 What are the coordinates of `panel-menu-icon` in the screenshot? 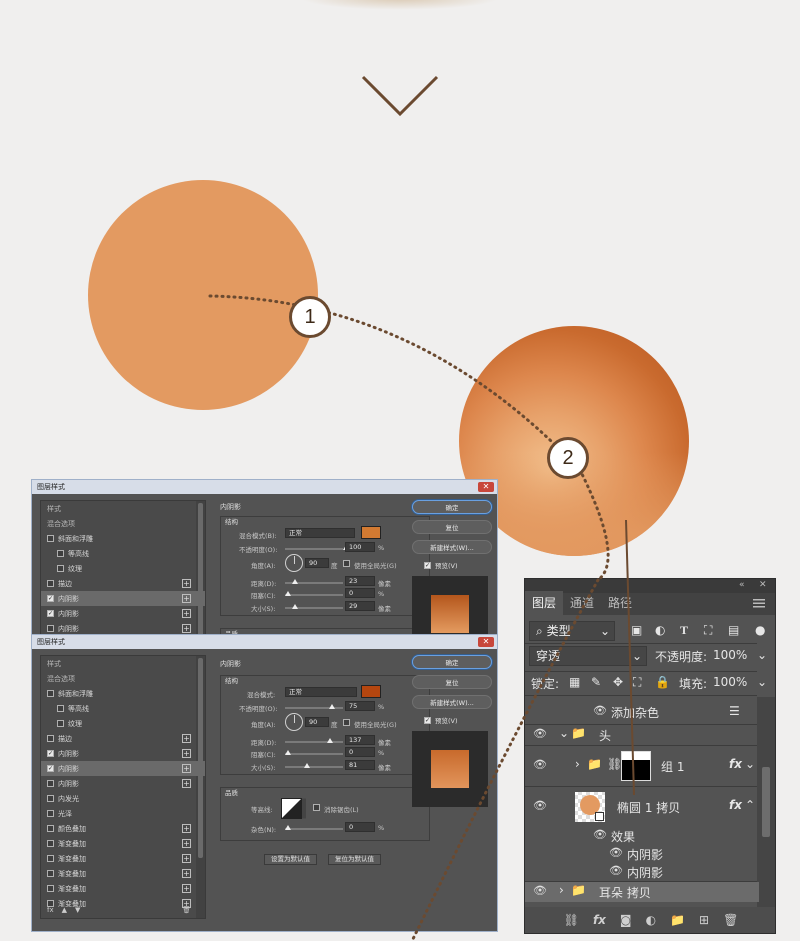 It's located at (759, 603).